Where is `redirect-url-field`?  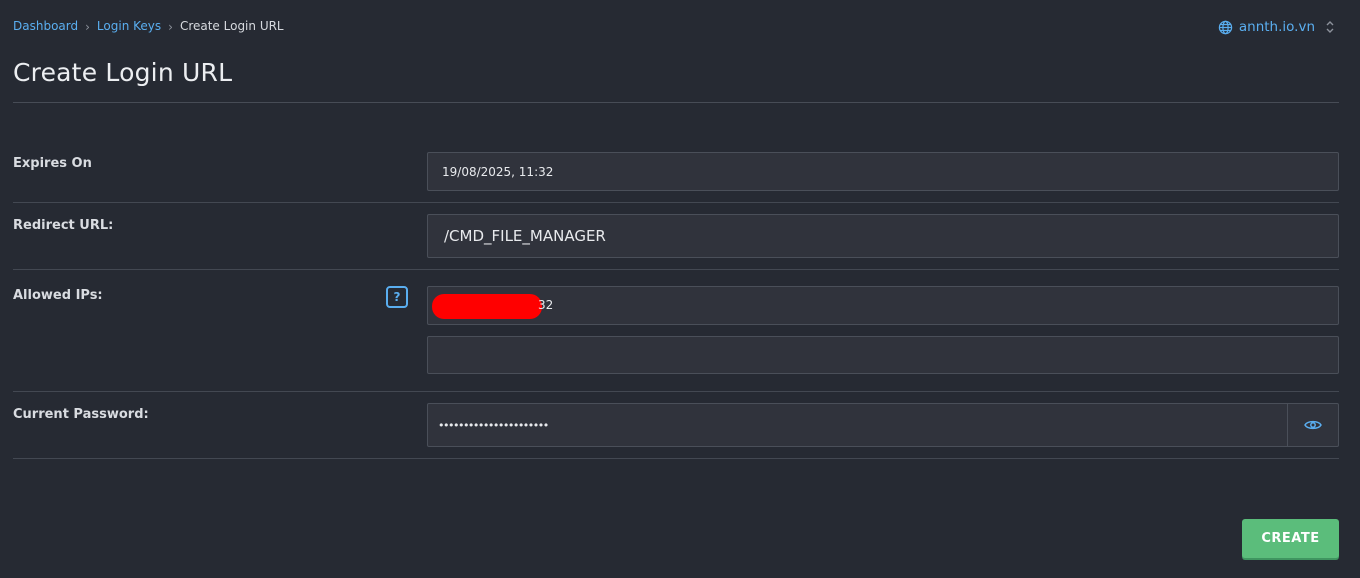 redirect-url-field is located at coordinates (883, 236).